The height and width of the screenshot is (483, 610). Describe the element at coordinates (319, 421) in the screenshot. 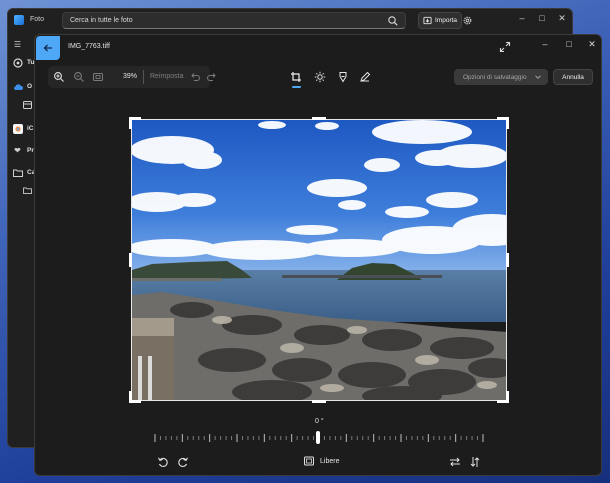

I see `rotation-angle: 0 °` at that location.